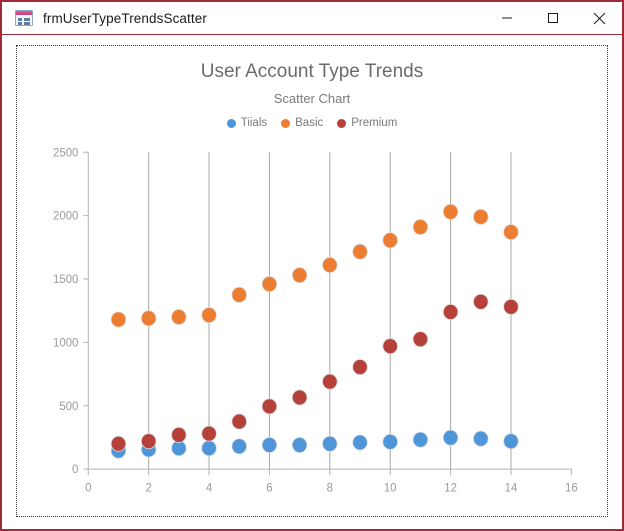 This screenshot has width=624, height=531. What do you see at coordinates (450, 488) in the screenshot?
I see `x-tick-label: 12` at bounding box center [450, 488].